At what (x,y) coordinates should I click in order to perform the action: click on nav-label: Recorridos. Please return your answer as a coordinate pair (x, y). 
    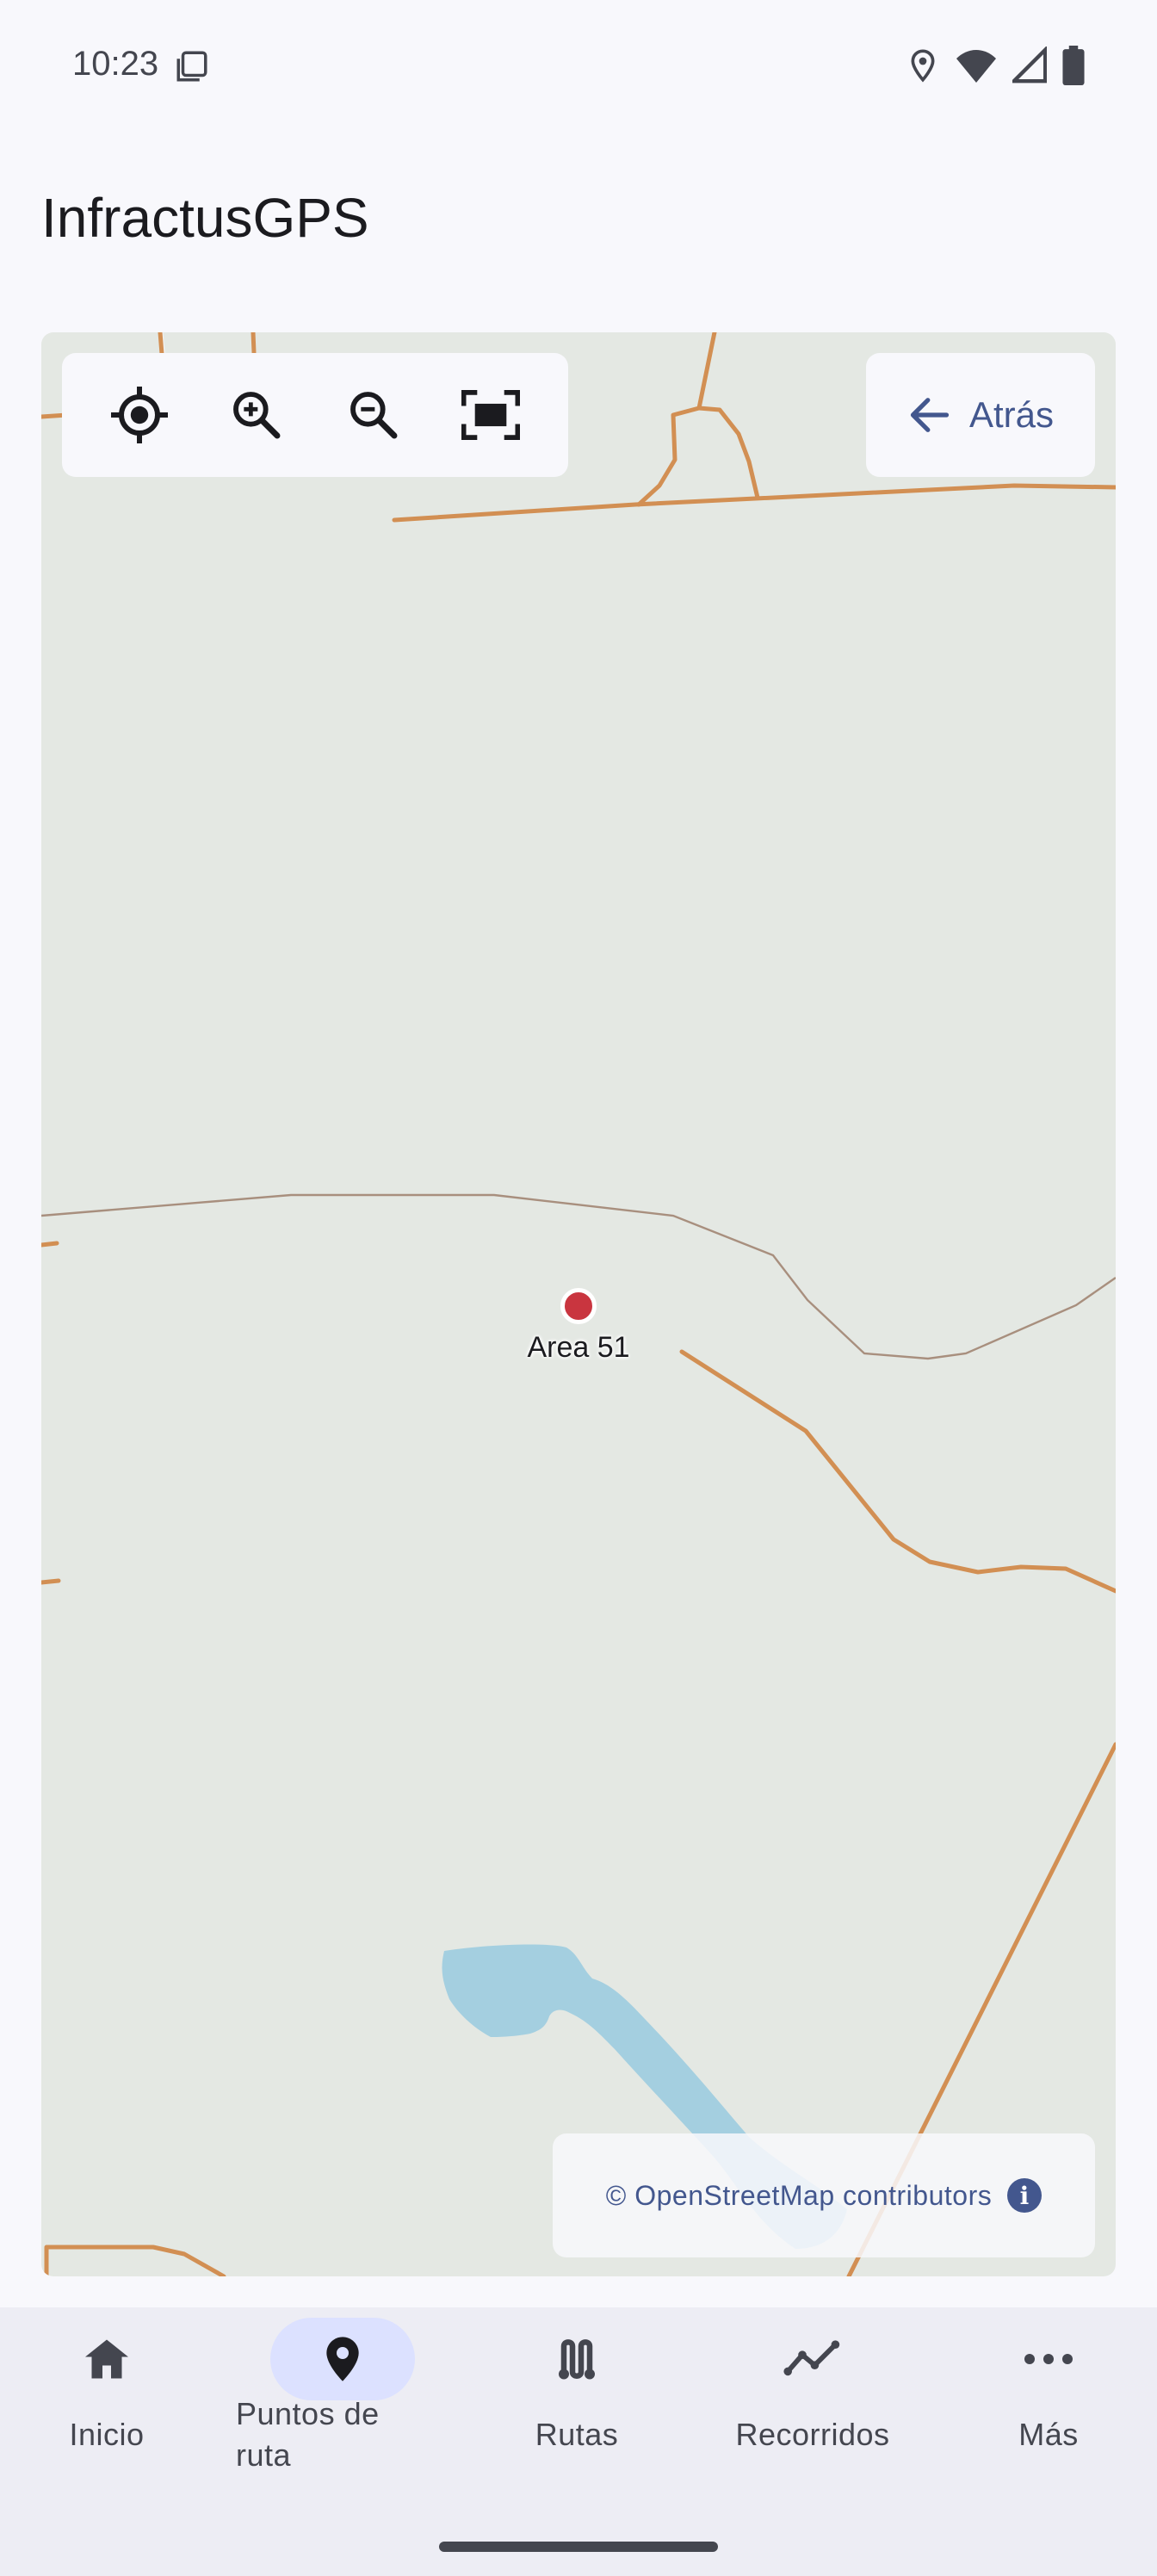
    Looking at the image, I should click on (813, 2435).